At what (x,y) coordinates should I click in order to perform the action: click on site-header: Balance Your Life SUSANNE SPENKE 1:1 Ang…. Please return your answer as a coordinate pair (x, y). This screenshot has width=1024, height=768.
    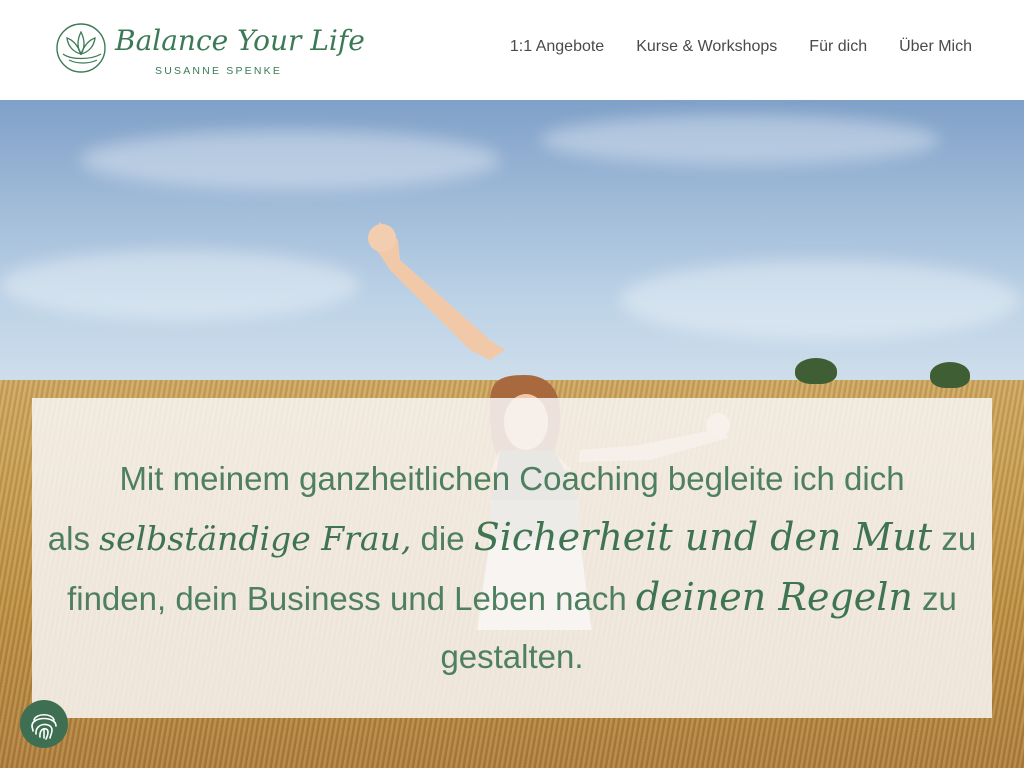
    Looking at the image, I should click on (512, 50).